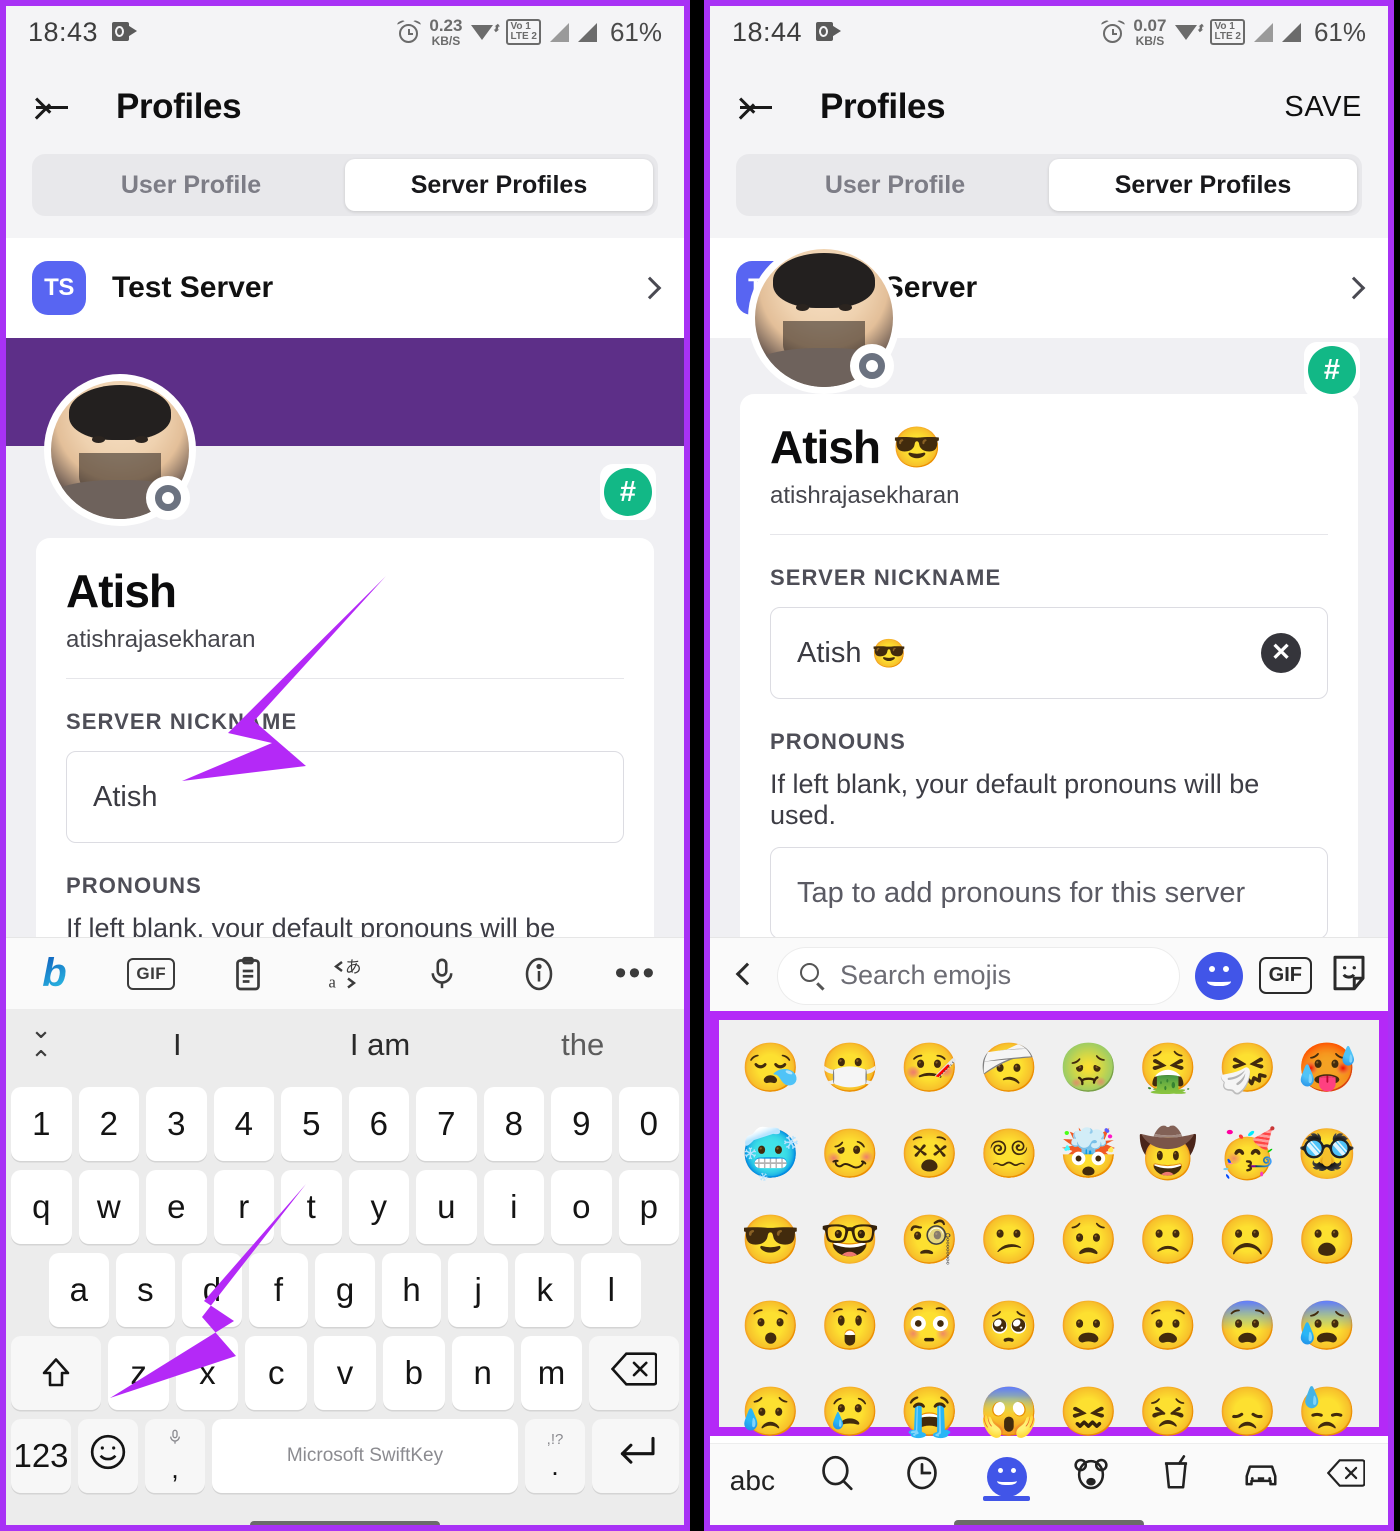  What do you see at coordinates (555, 1456) in the screenshot?
I see `period-key: ,!? .` at bounding box center [555, 1456].